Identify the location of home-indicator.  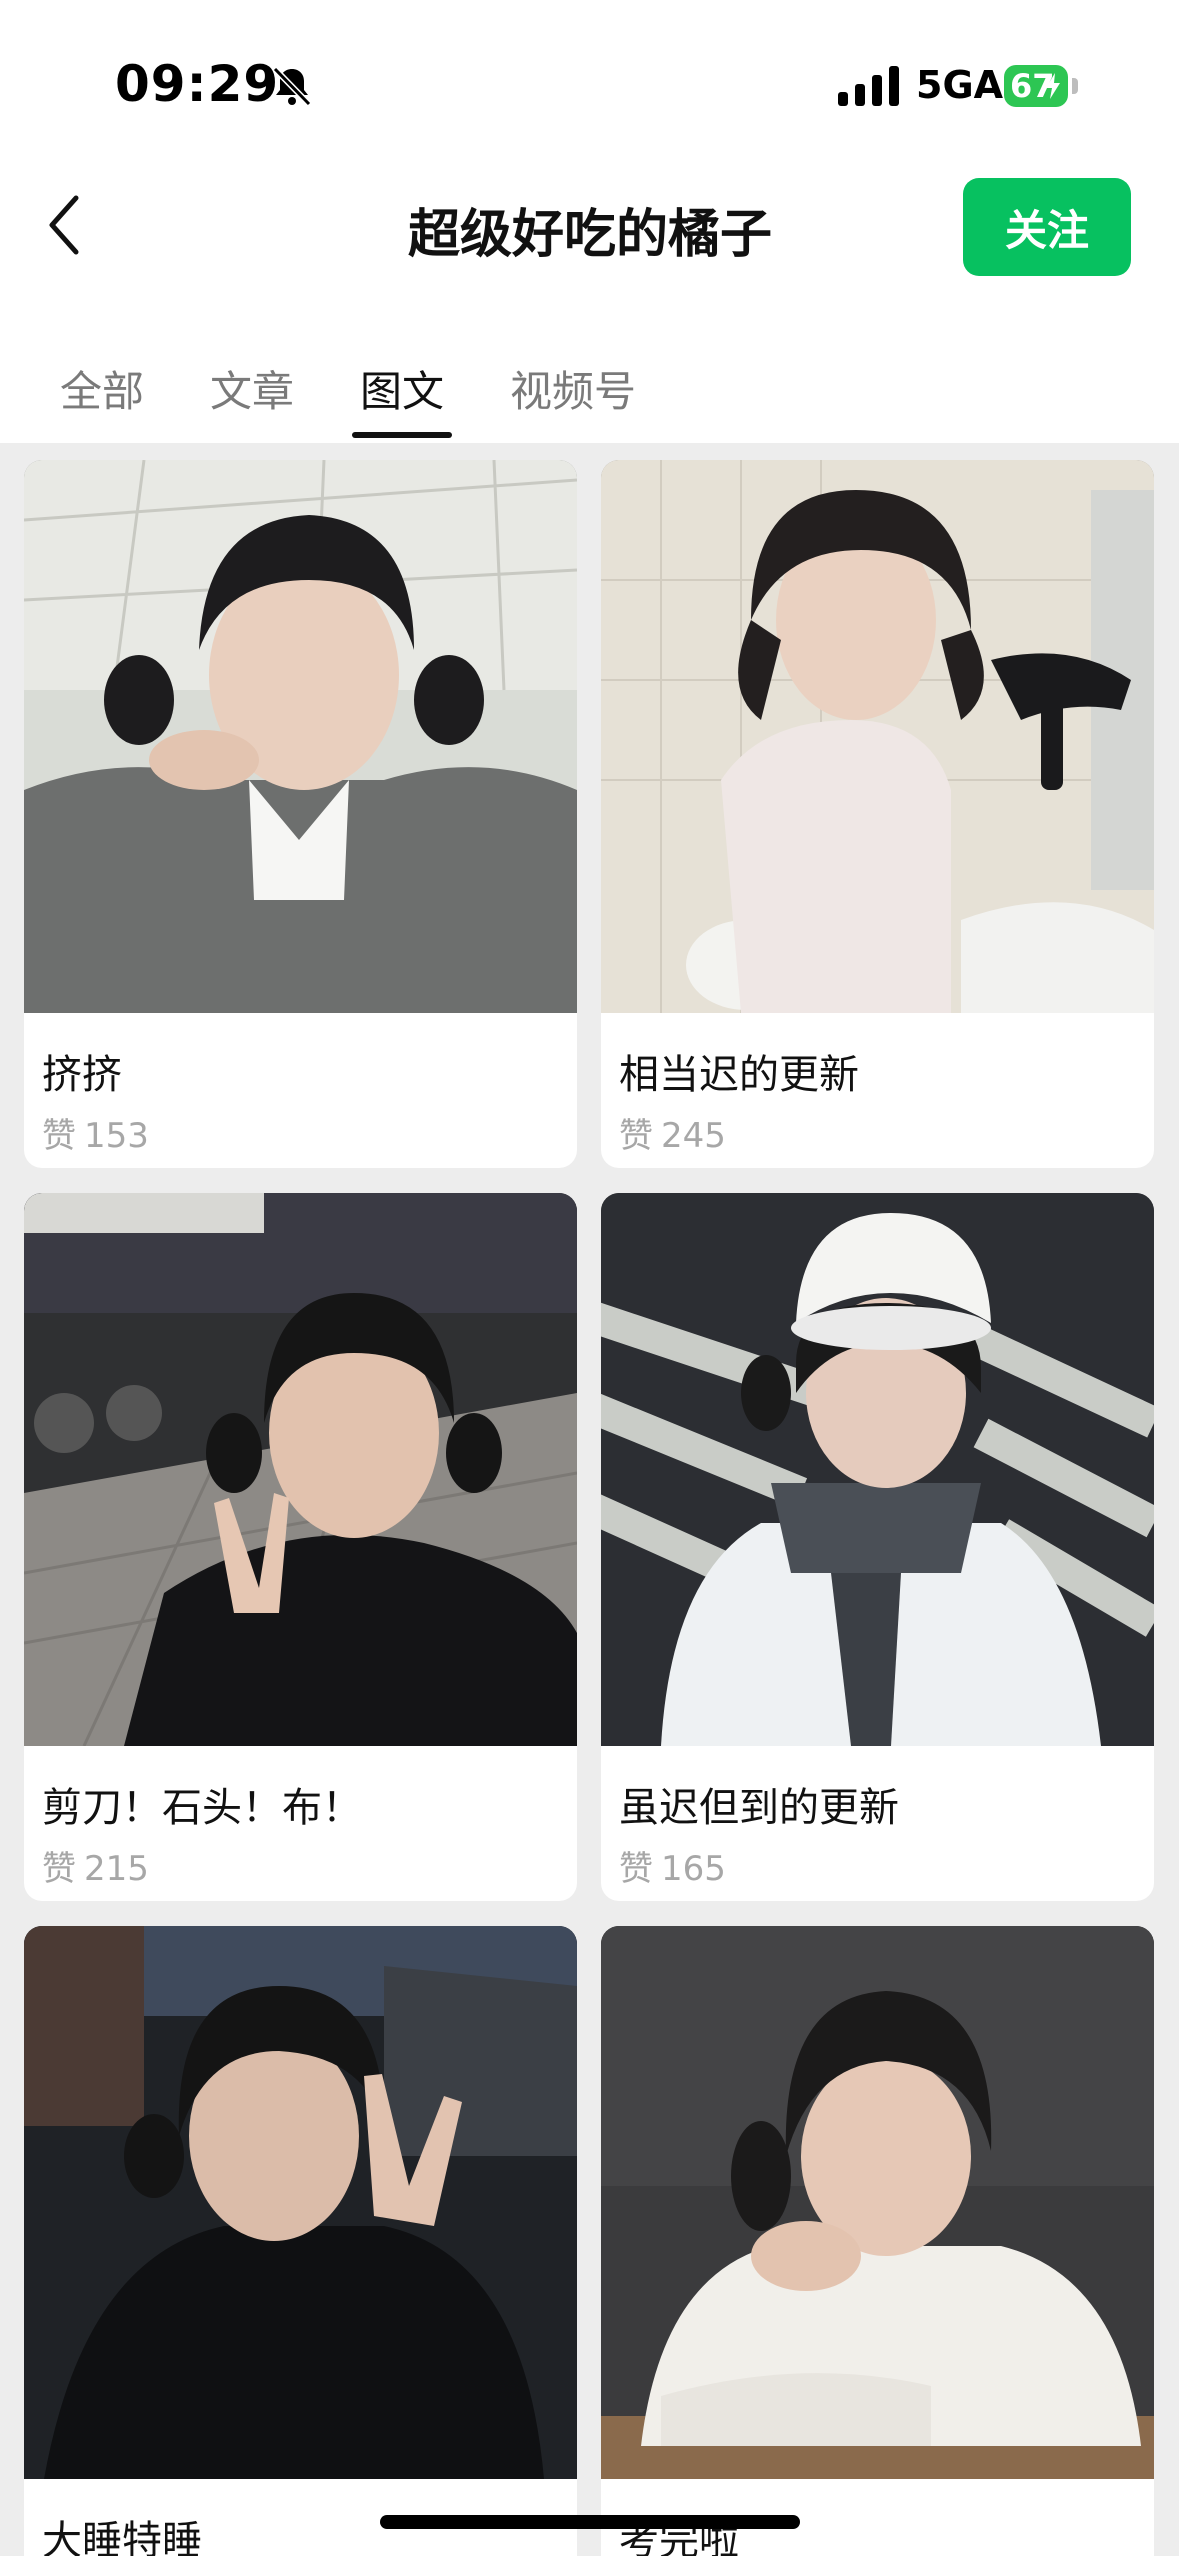
(590, 2522).